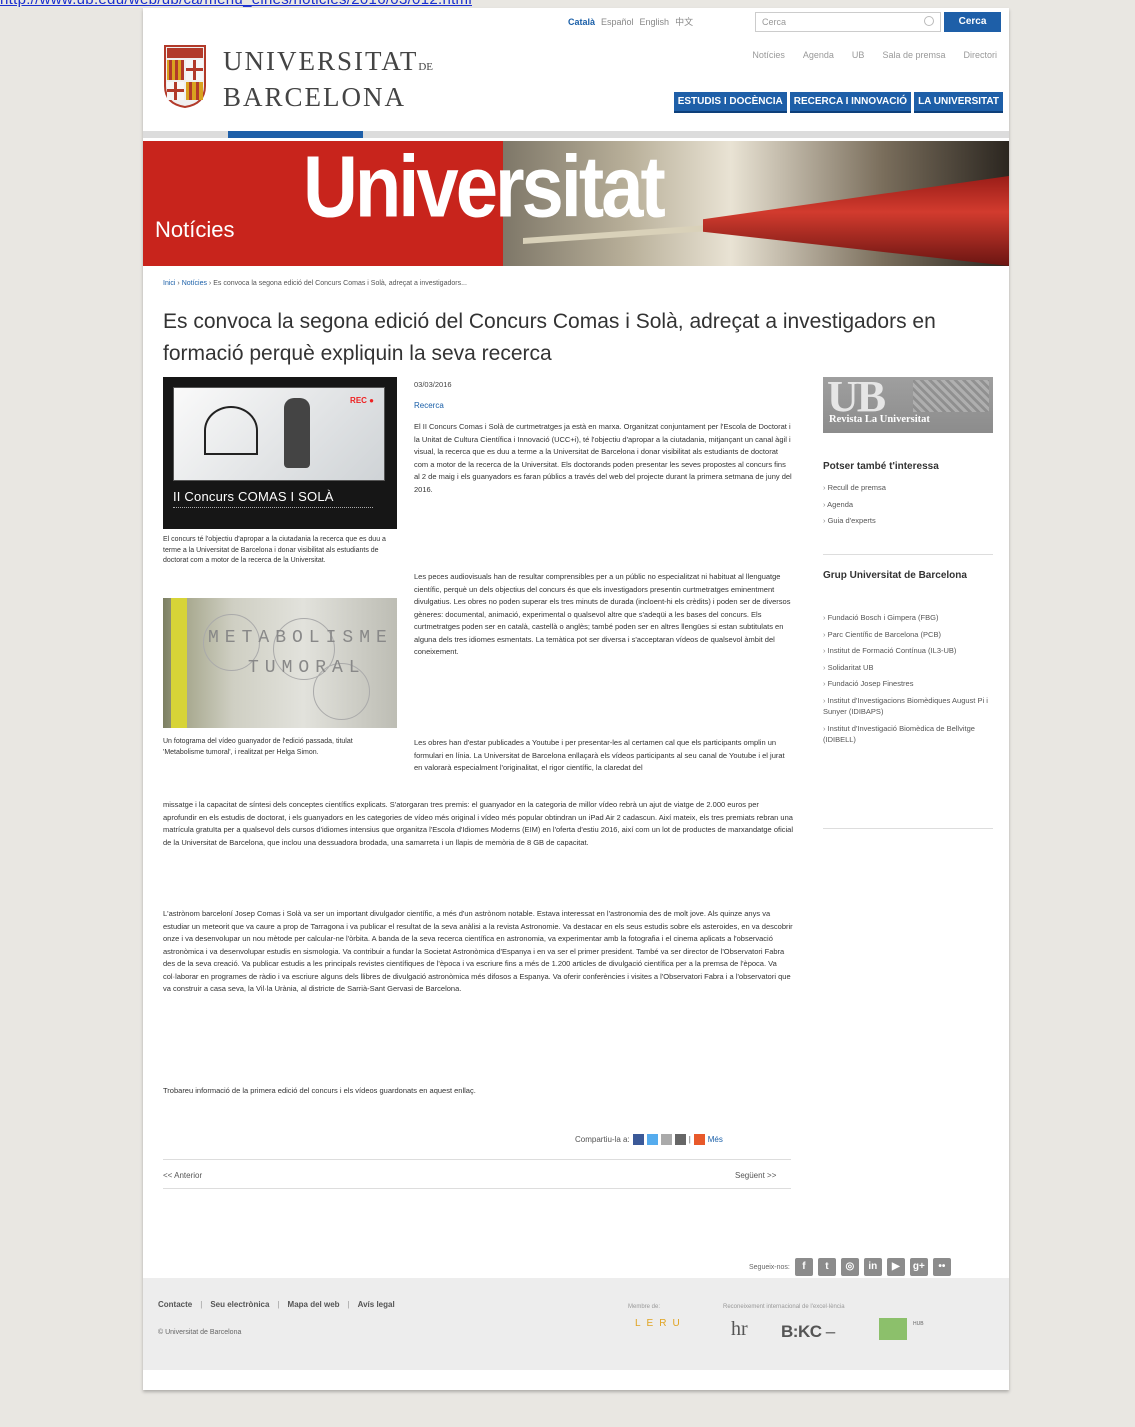 The image size is (1135, 1427). Describe the element at coordinates (941, 1267) in the screenshot. I see `flickr-icon: ••` at that location.